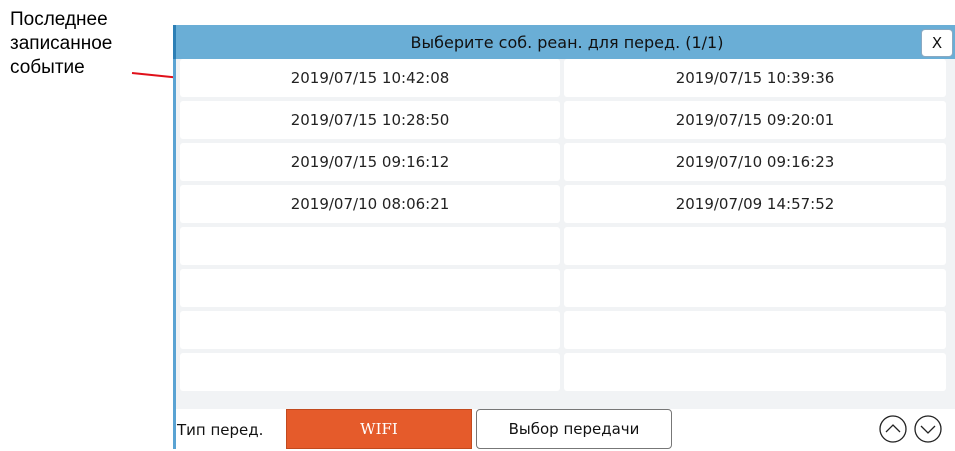 Image resolution: width=955 pixels, height=451 pixels. Describe the element at coordinates (47, 67) in the screenshot. I see `annotation-line-3: событие` at that location.